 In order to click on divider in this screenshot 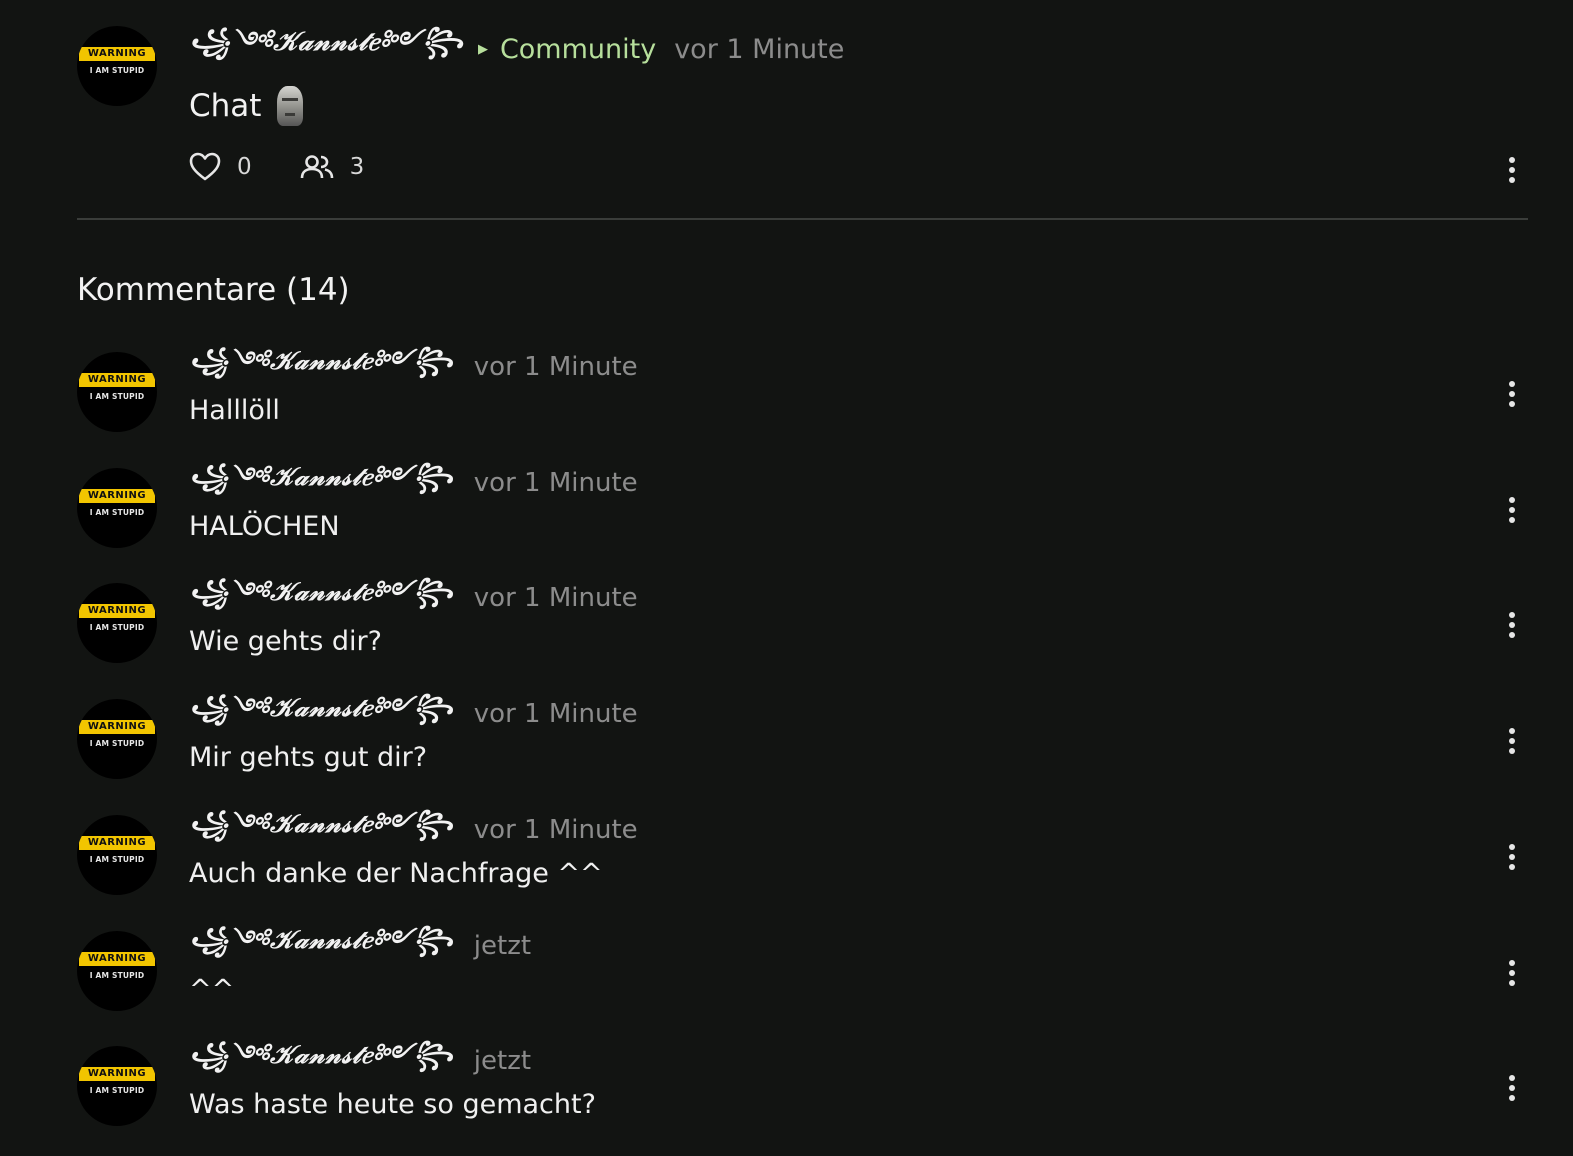, I will do `click(802, 219)`.